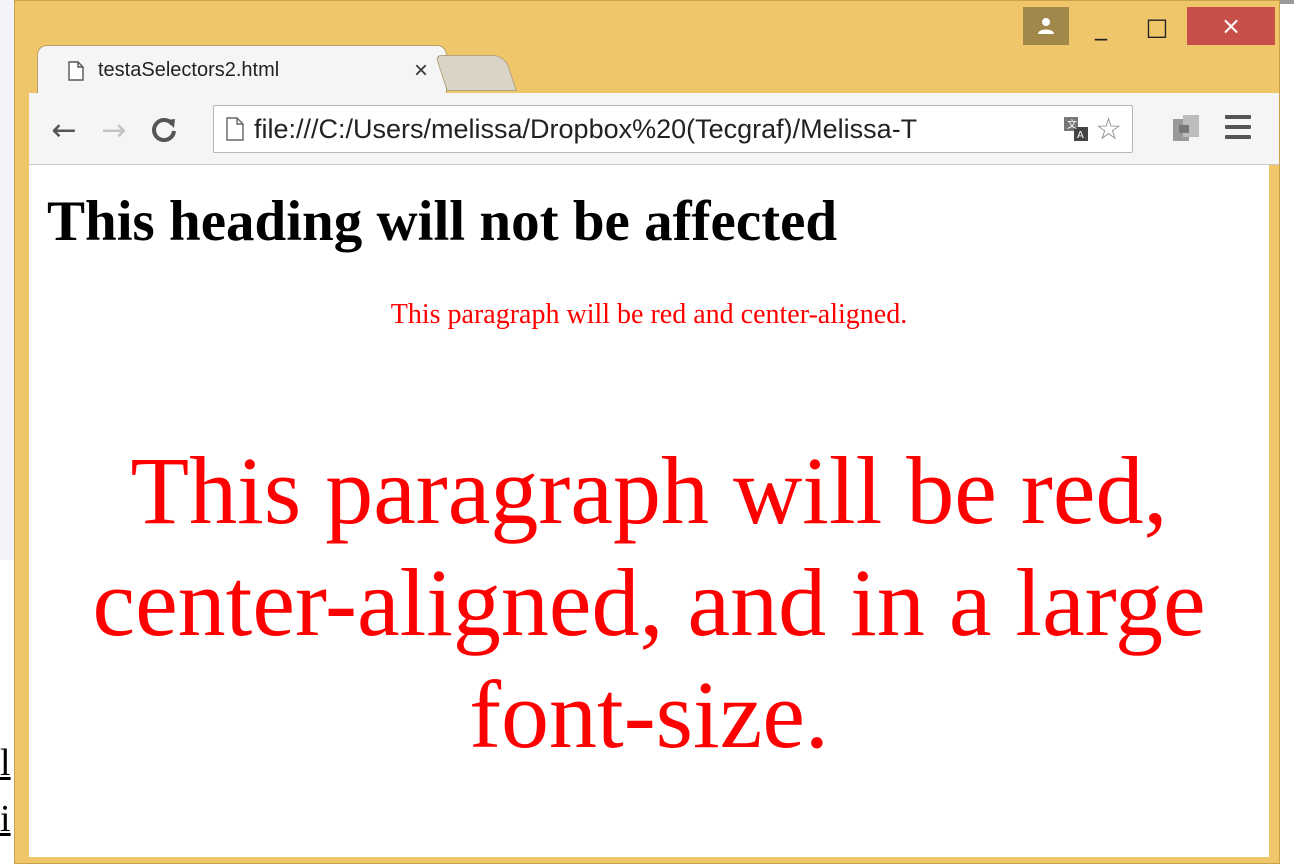 The image size is (1294, 868). I want to click on forward-arrow-icon: →, so click(114, 130).